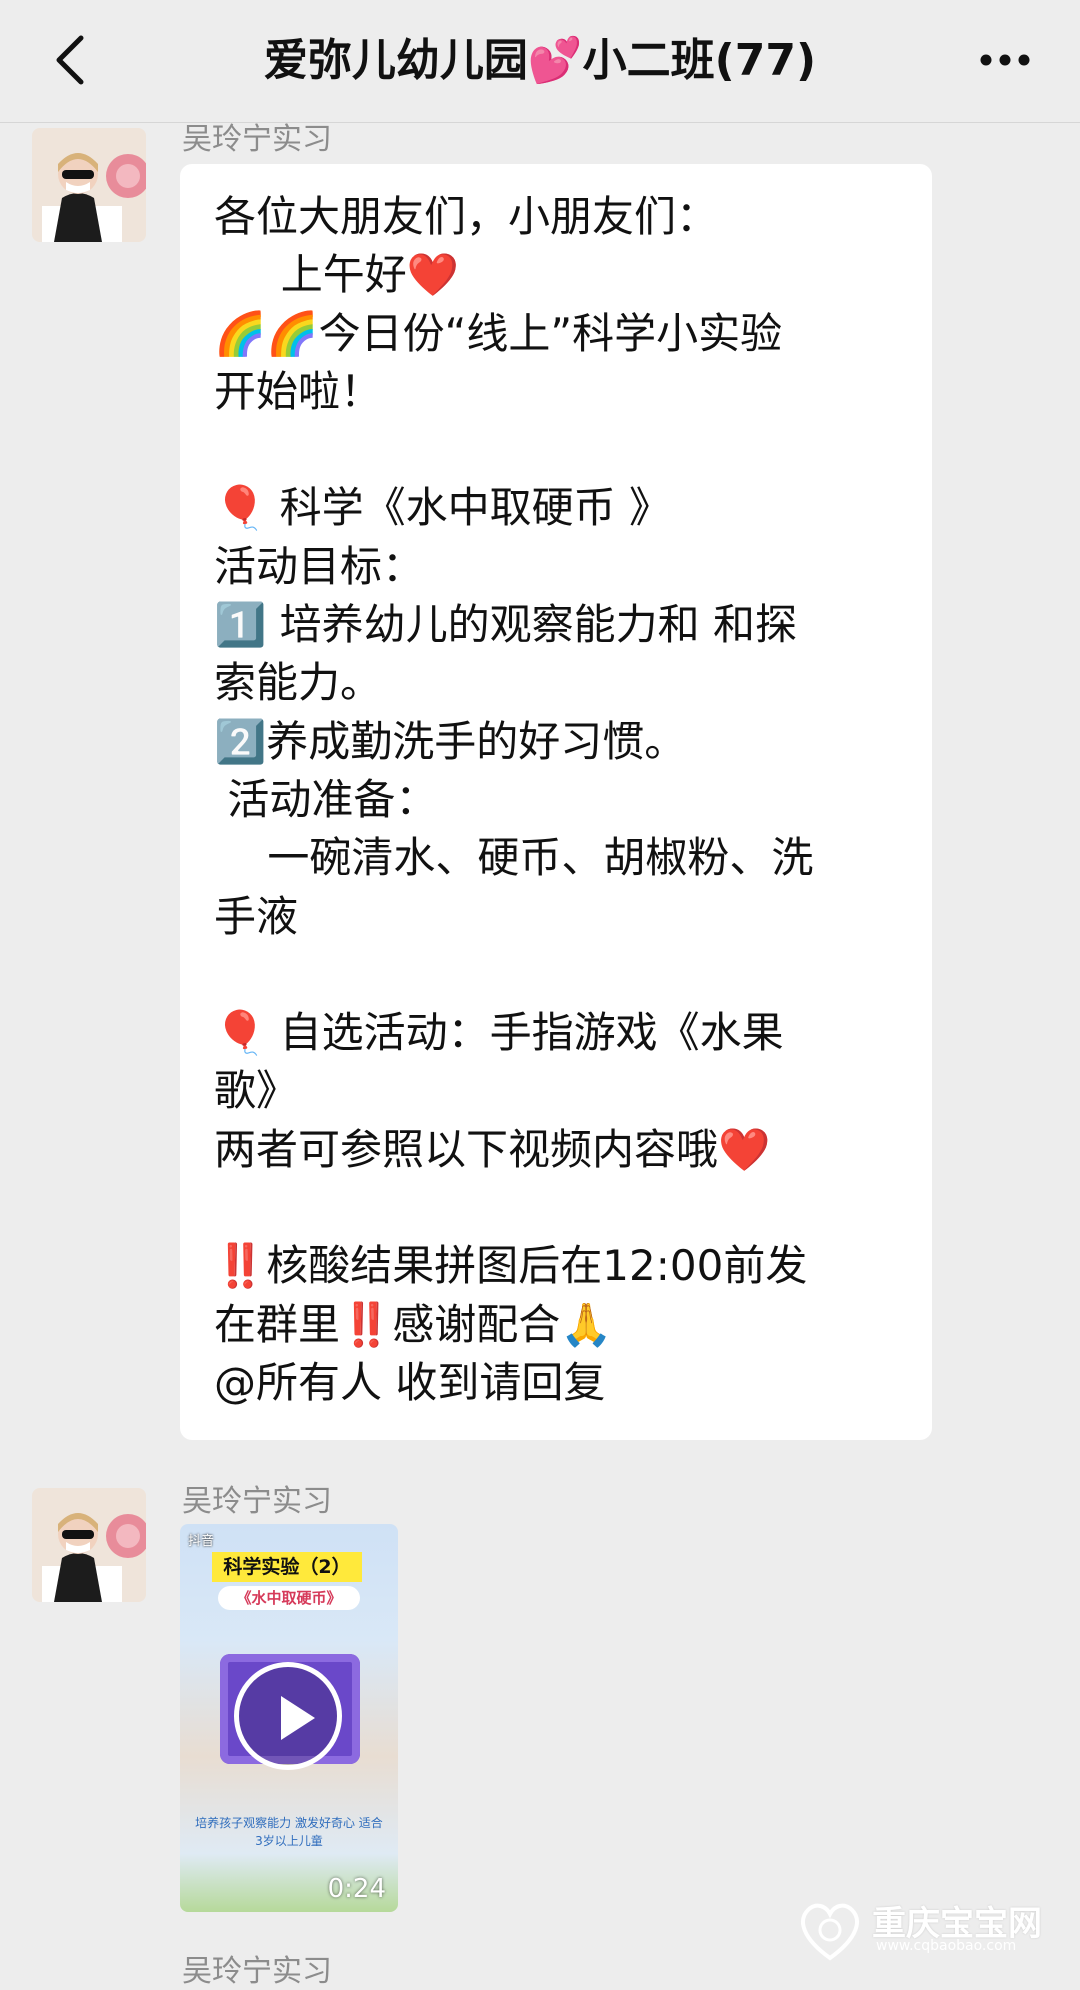 The image size is (1080, 1990). Describe the element at coordinates (337, 275) in the screenshot. I see `message-line: 上午好❤️` at that location.